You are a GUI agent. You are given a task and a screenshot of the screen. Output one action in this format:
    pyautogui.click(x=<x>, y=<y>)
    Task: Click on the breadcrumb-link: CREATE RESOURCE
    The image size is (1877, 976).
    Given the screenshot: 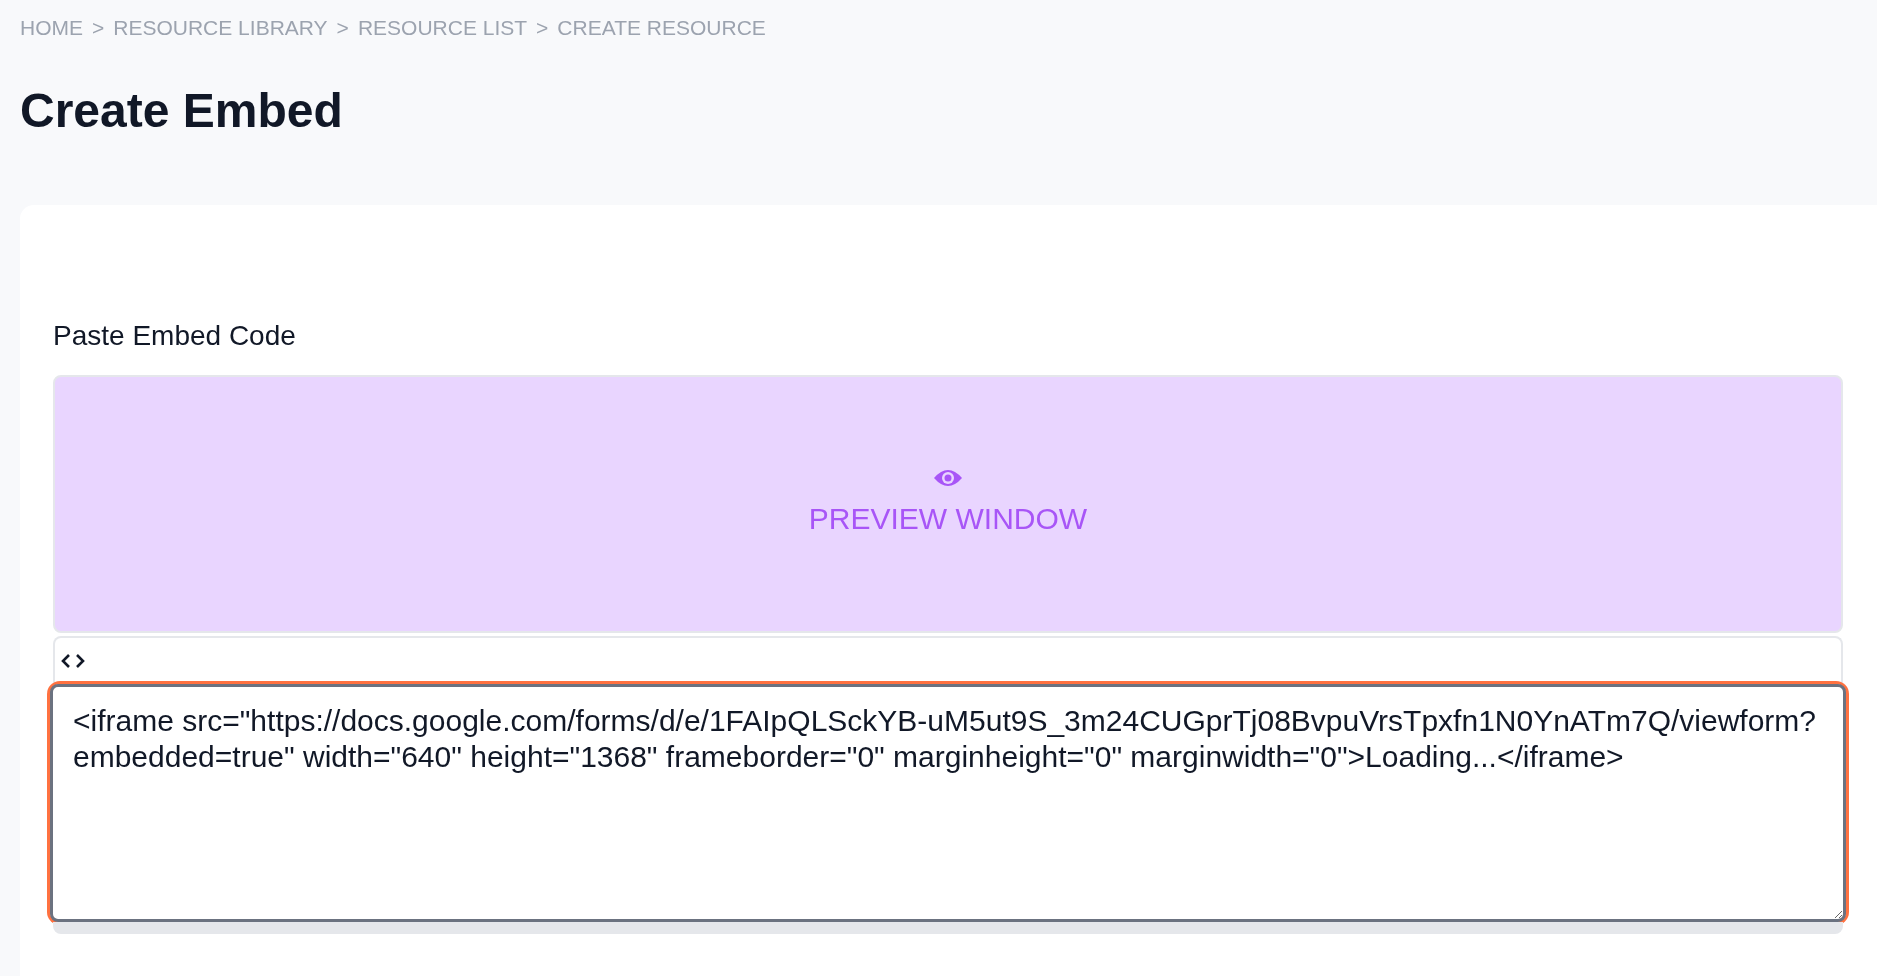 What is the action you would take?
    pyautogui.click(x=661, y=28)
    